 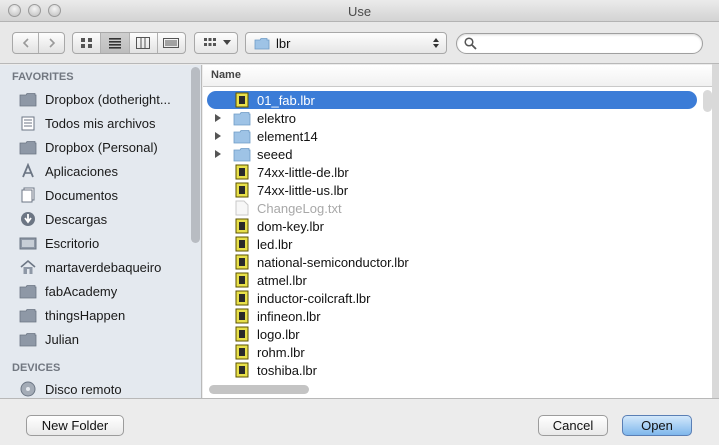 I want to click on horizontal-scrollbar-thumb, so click(x=259, y=389).